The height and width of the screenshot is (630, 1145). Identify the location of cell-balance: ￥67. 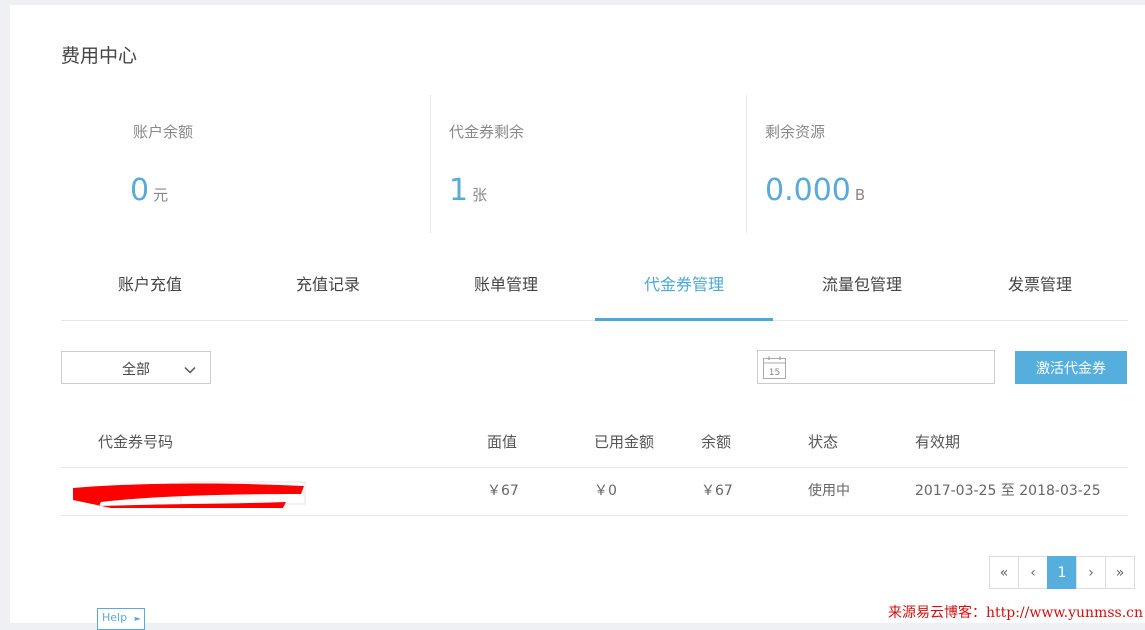
(717, 491).